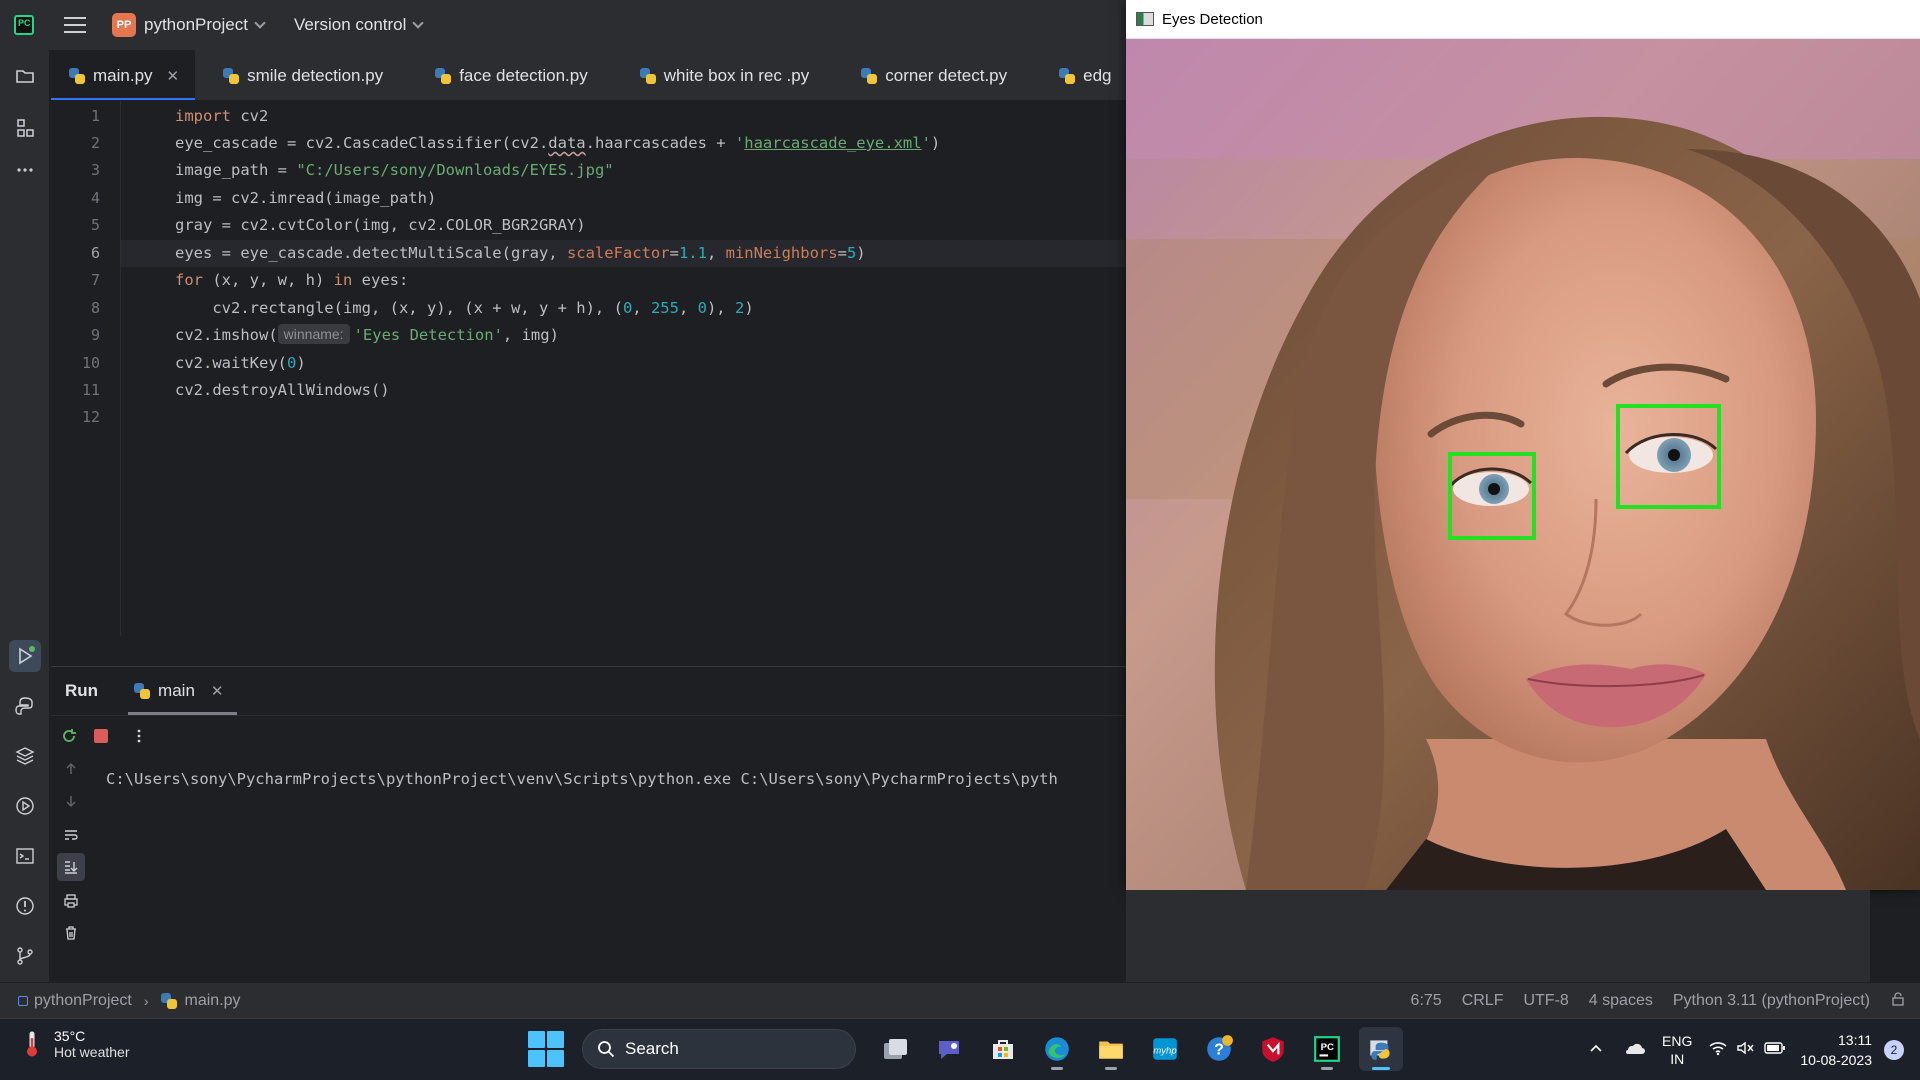 The width and height of the screenshot is (1920, 1080). Describe the element at coordinates (71, 801) in the screenshot. I see `arrow-down-icon` at that location.